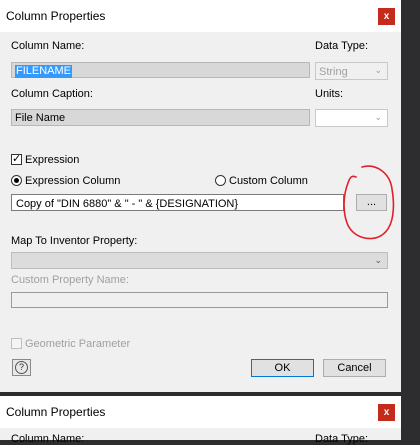 The height and width of the screenshot is (445, 420). I want to click on cancel-button: Cancel, so click(354, 368).